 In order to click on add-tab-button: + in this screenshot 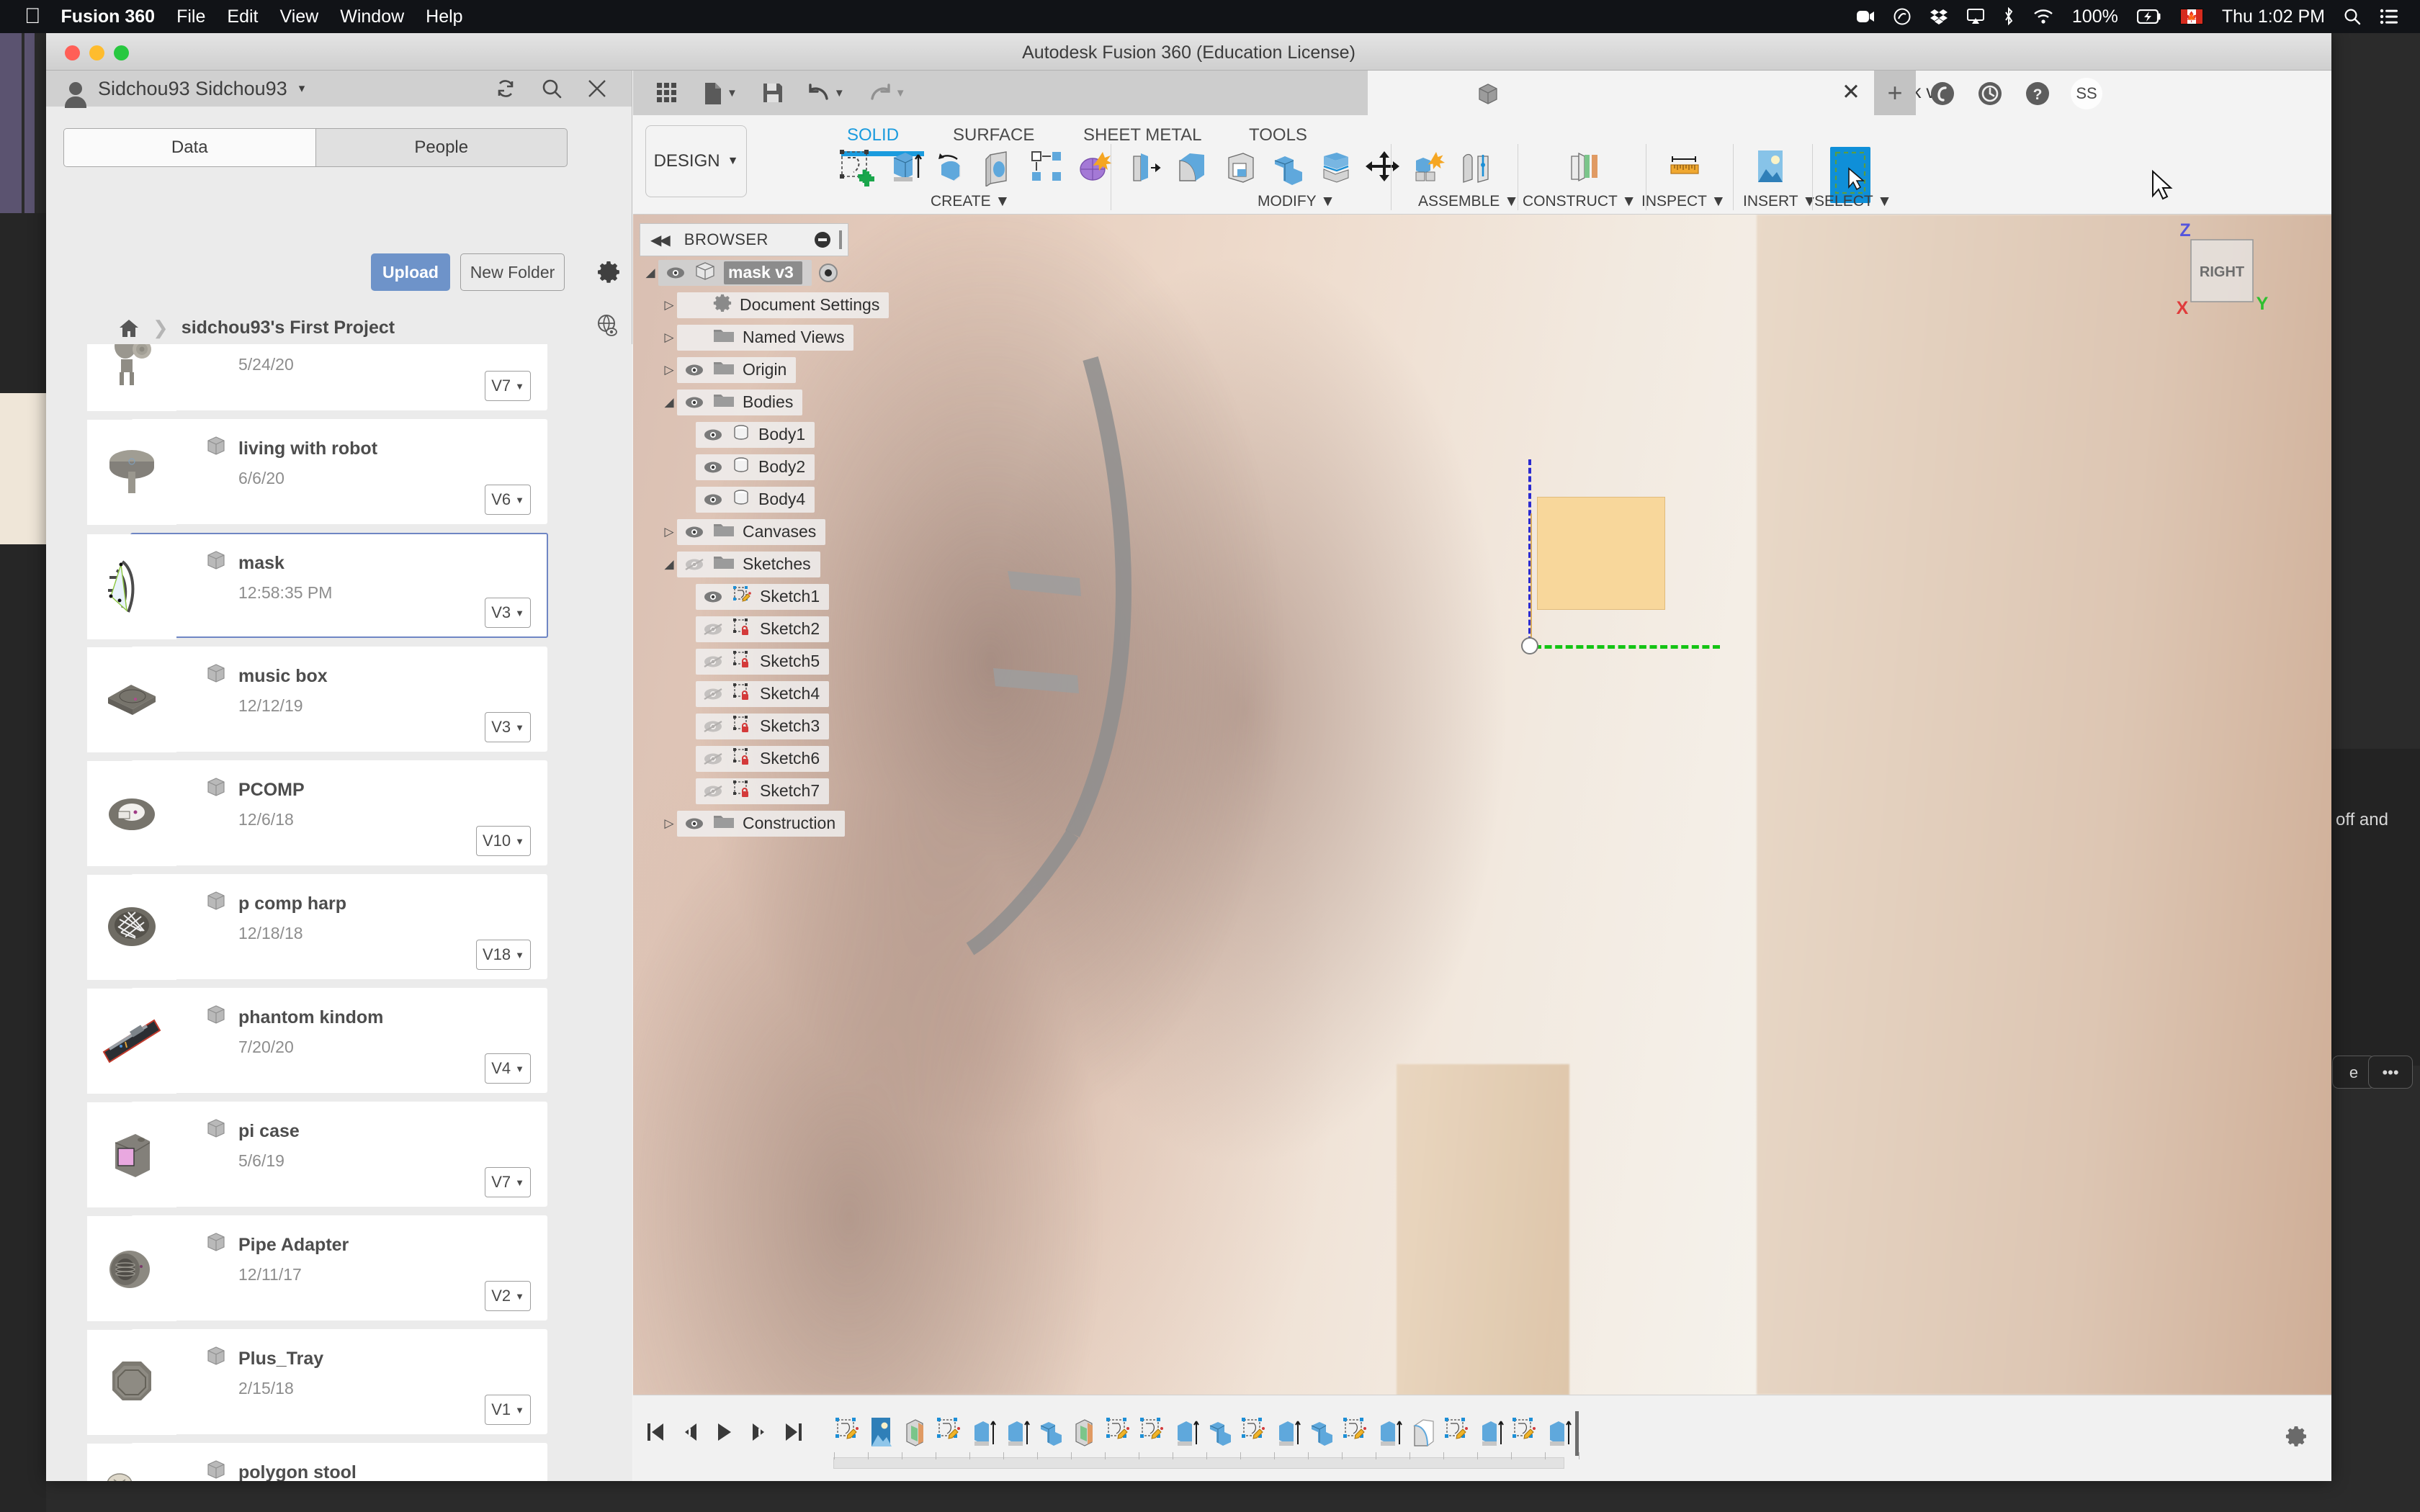, I will do `click(1895, 93)`.